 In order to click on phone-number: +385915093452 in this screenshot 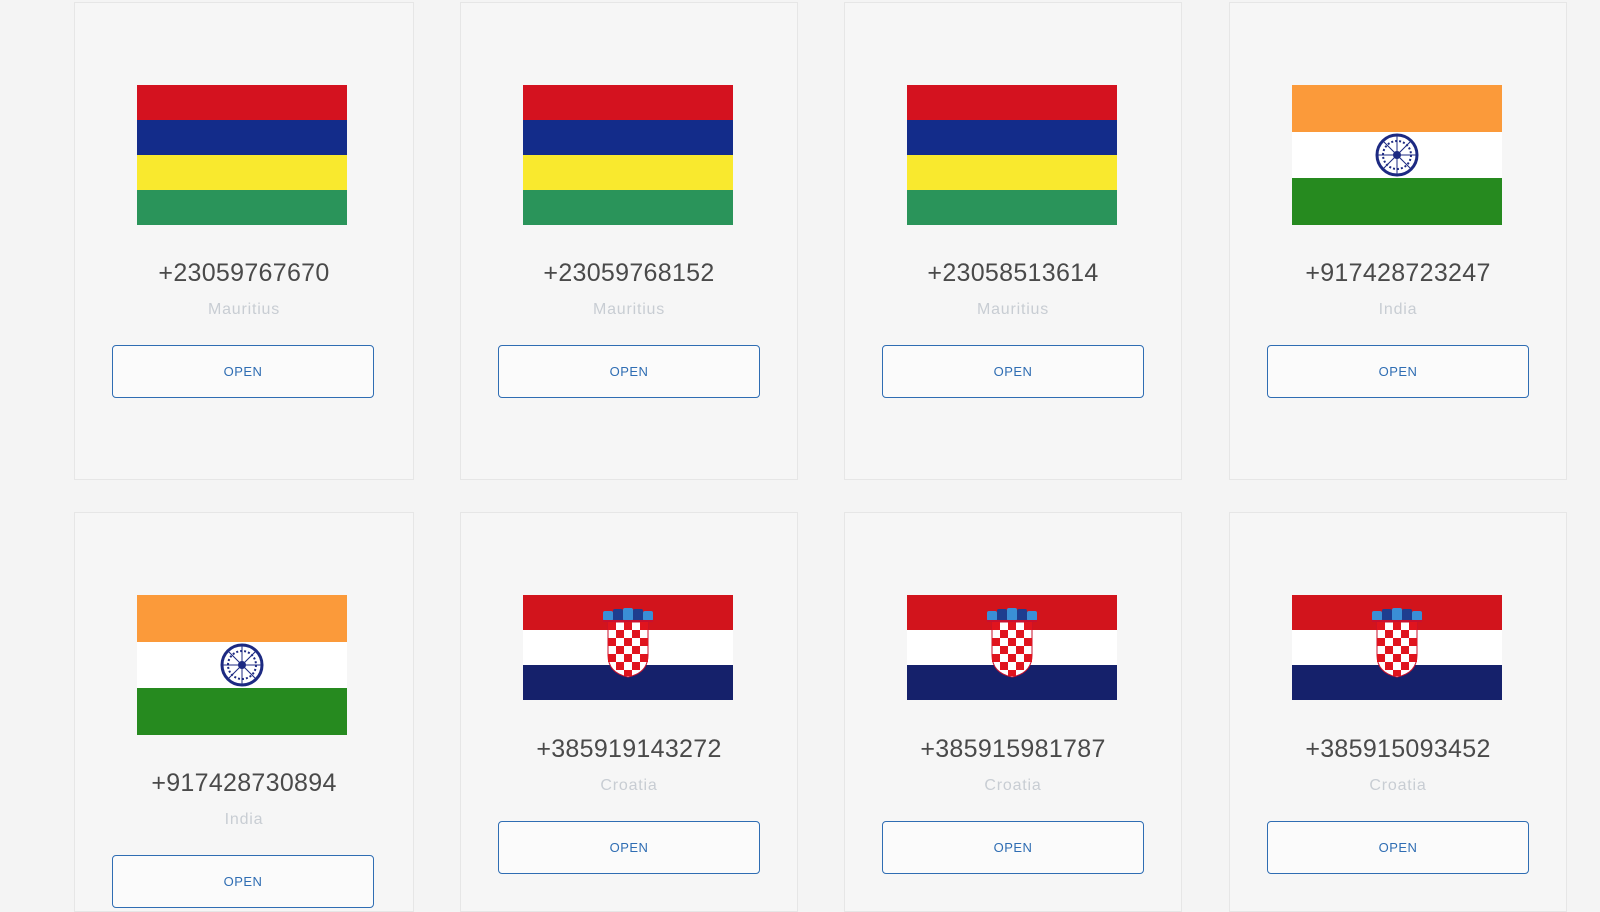, I will do `click(1398, 749)`.